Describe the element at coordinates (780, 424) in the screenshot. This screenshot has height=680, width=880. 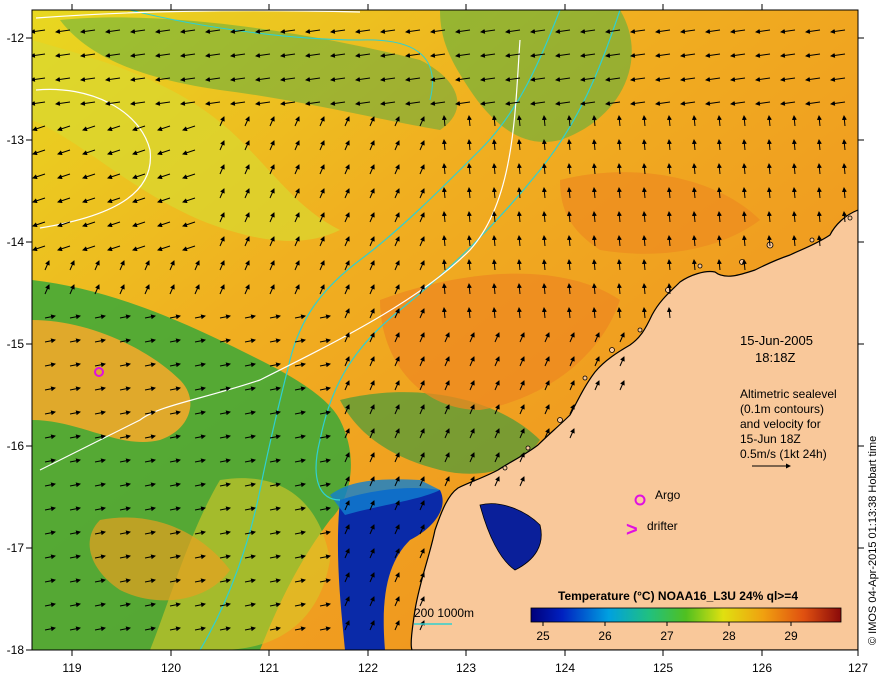
I see `altimetry-note-3: and velocity for` at that location.